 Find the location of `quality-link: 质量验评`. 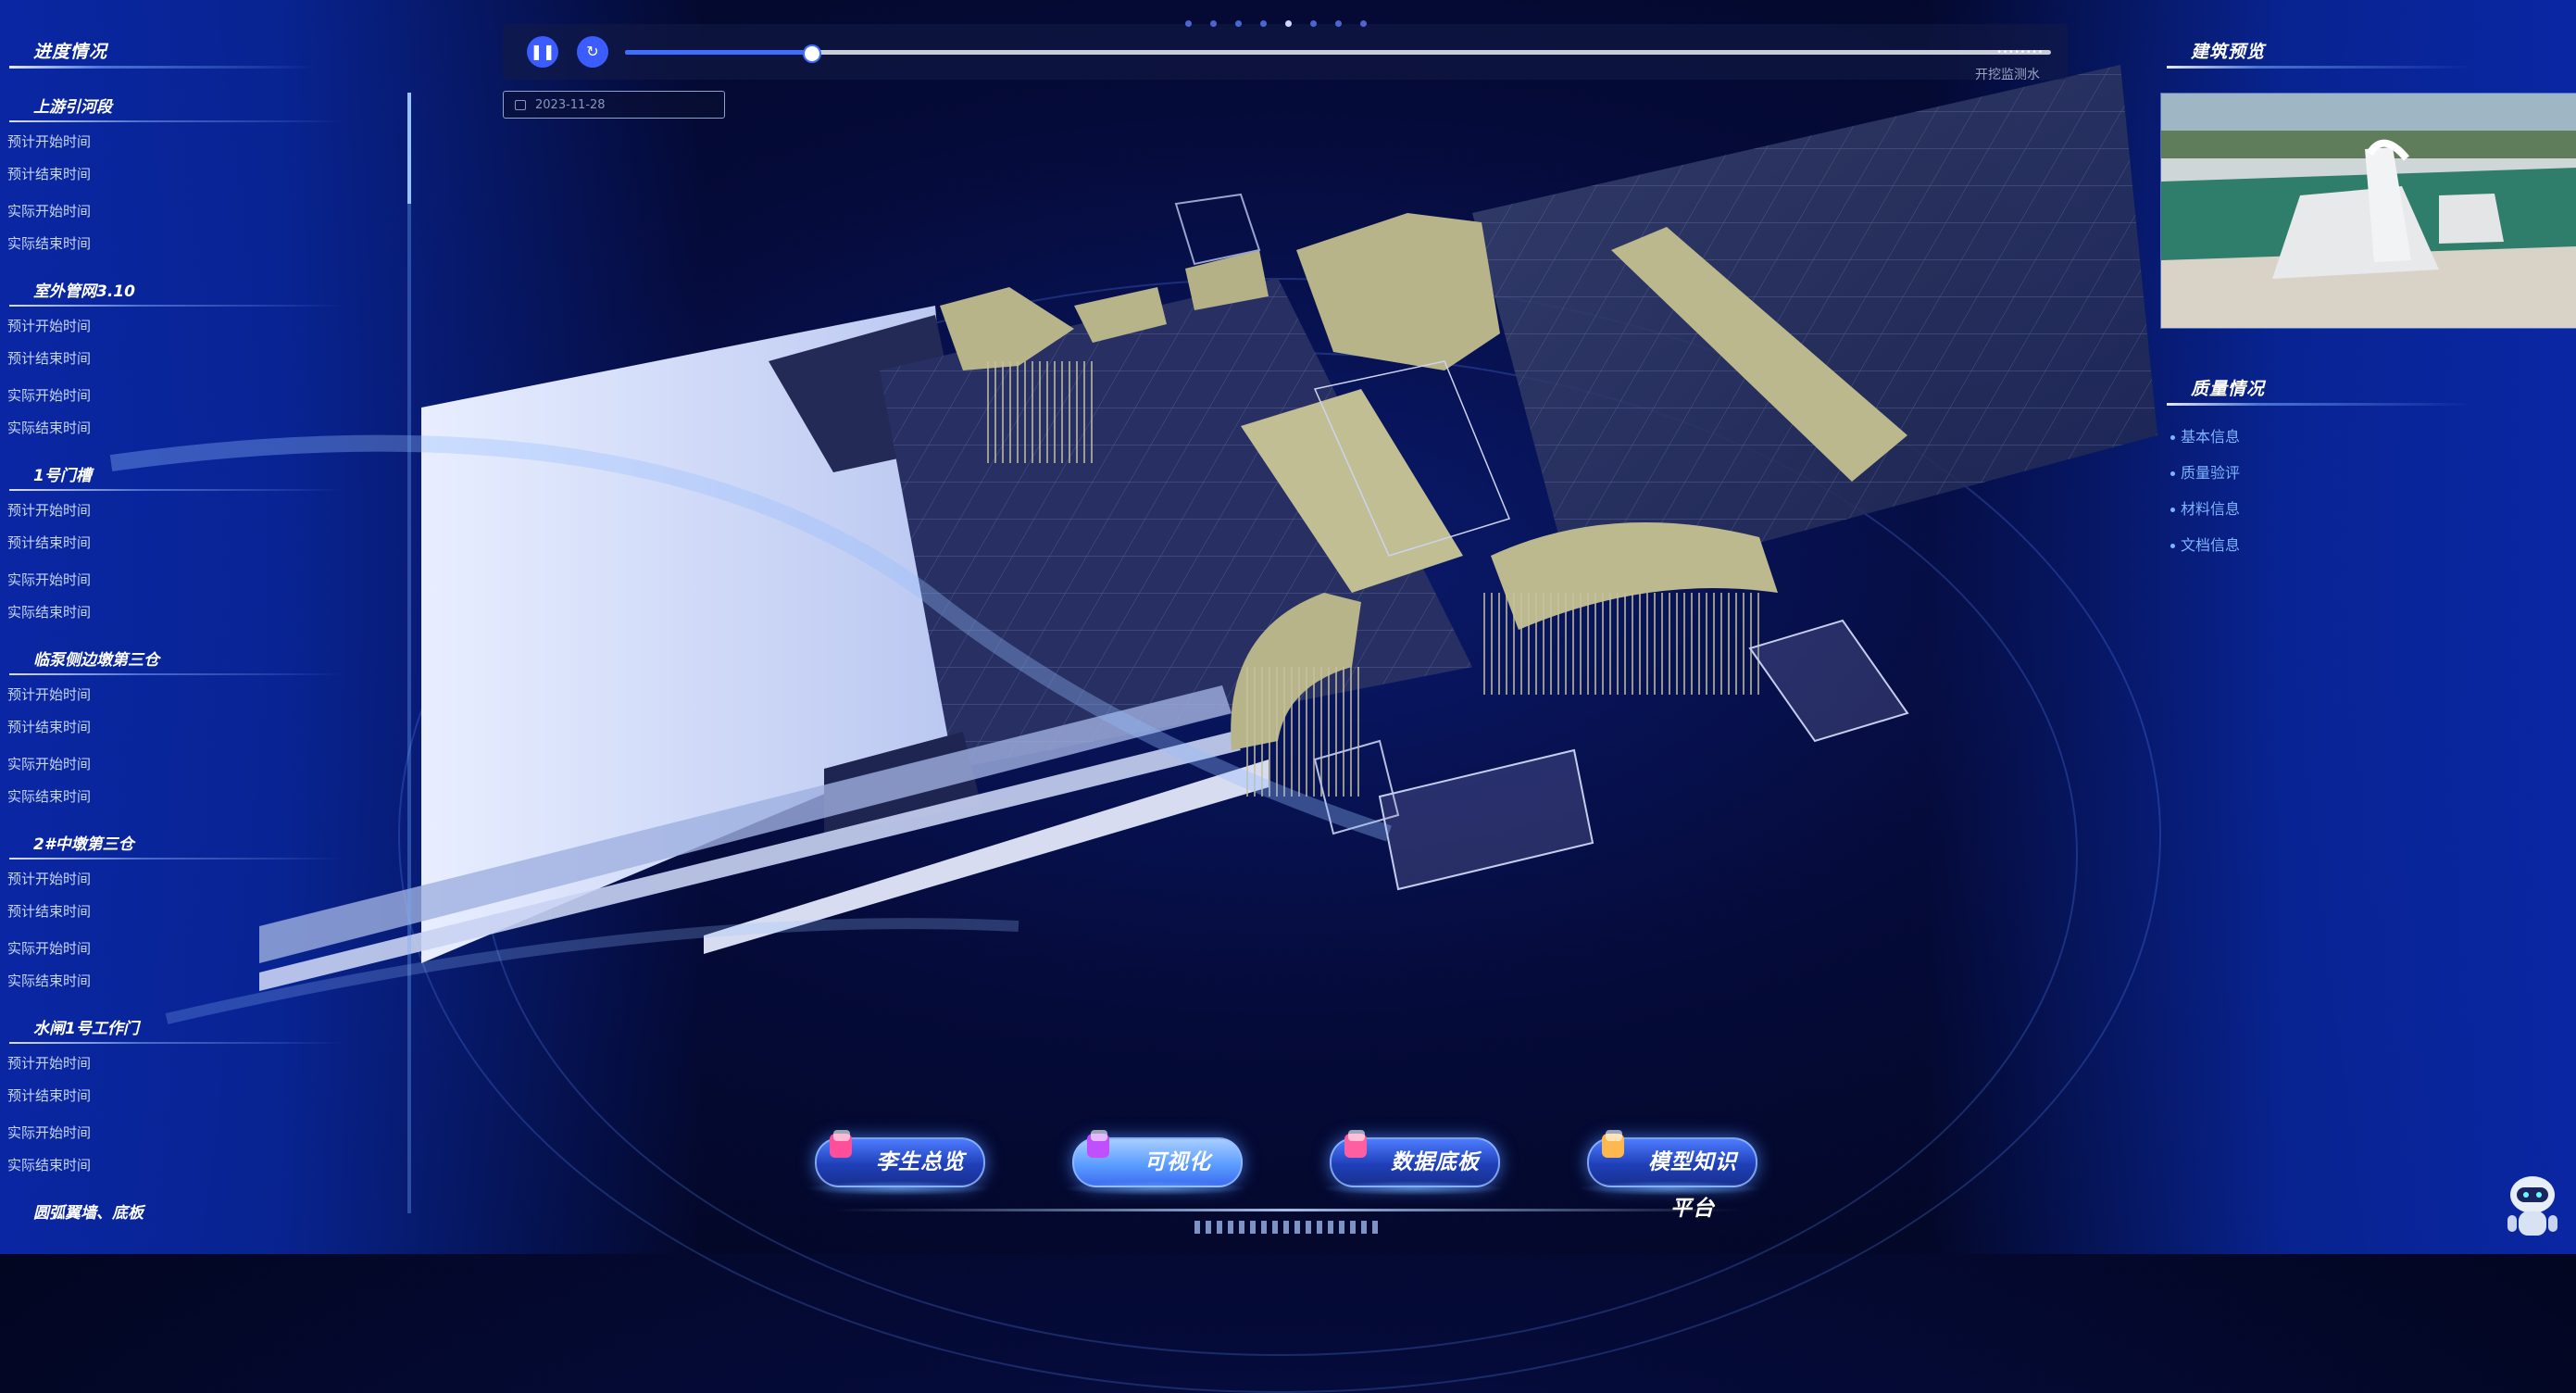

quality-link: 质量验评 is located at coordinates (2205, 473).